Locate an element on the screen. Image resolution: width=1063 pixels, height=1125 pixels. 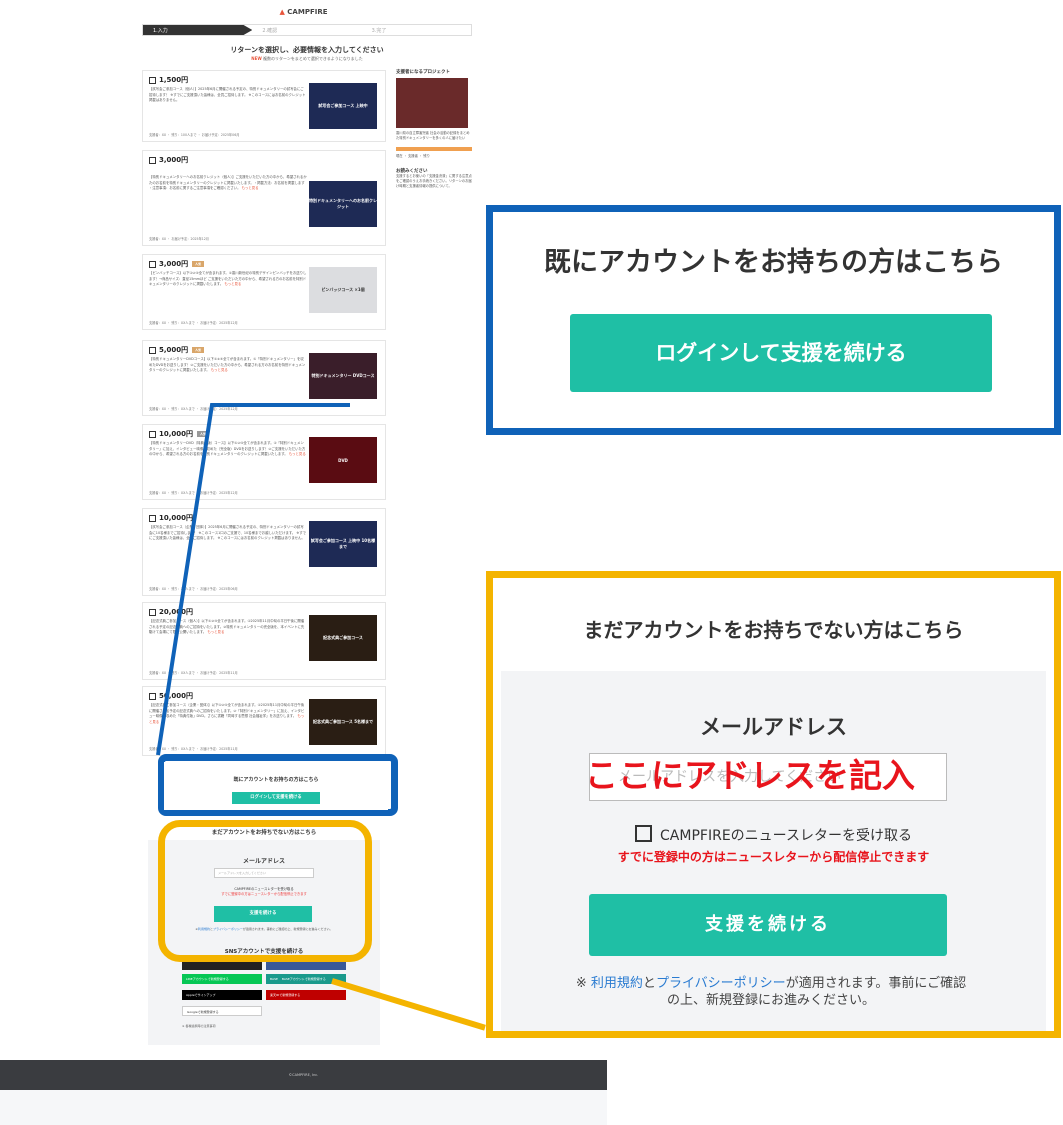
register-highlight-frame is located at coordinates (265, 891).